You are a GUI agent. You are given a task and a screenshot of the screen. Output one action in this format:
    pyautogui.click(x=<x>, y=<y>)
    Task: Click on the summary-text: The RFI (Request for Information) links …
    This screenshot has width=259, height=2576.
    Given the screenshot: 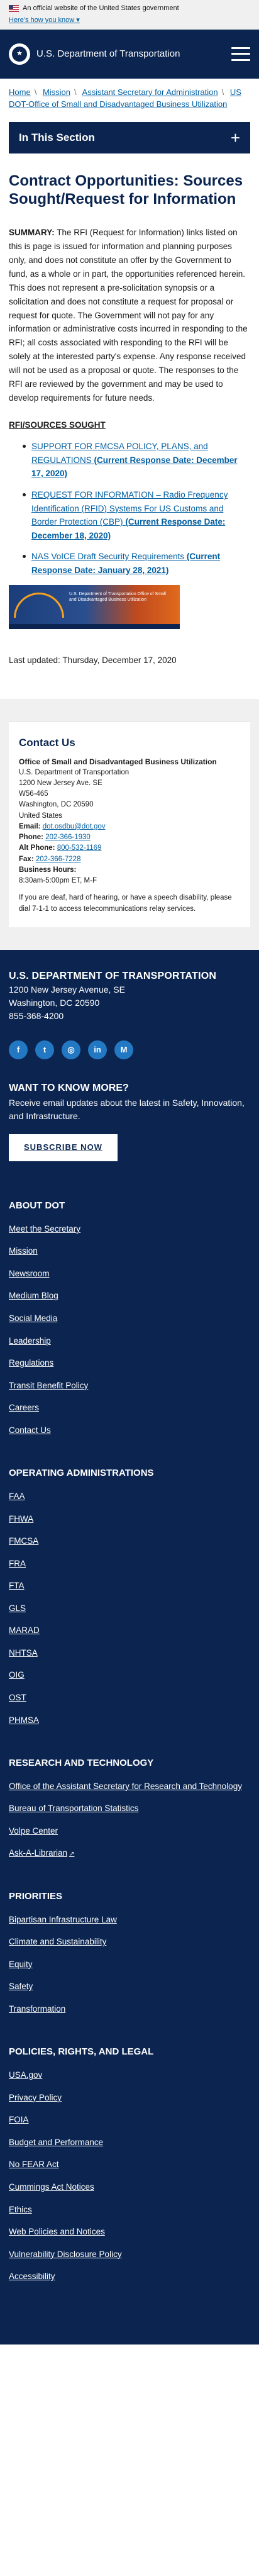 What is the action you would take?
    pyautogui.click(x=128, y=315)
    